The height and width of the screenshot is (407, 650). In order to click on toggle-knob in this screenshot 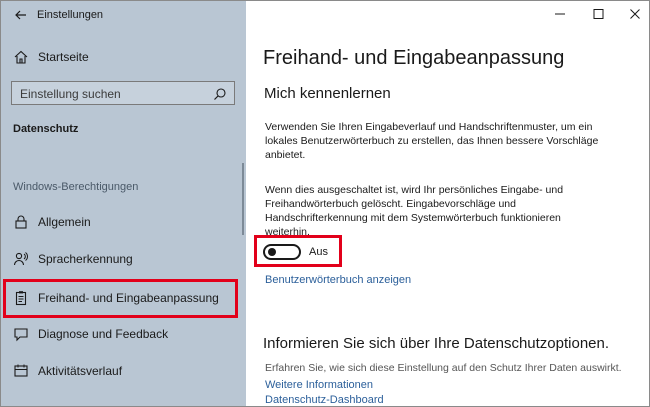, I will do `click(272, 252)`.